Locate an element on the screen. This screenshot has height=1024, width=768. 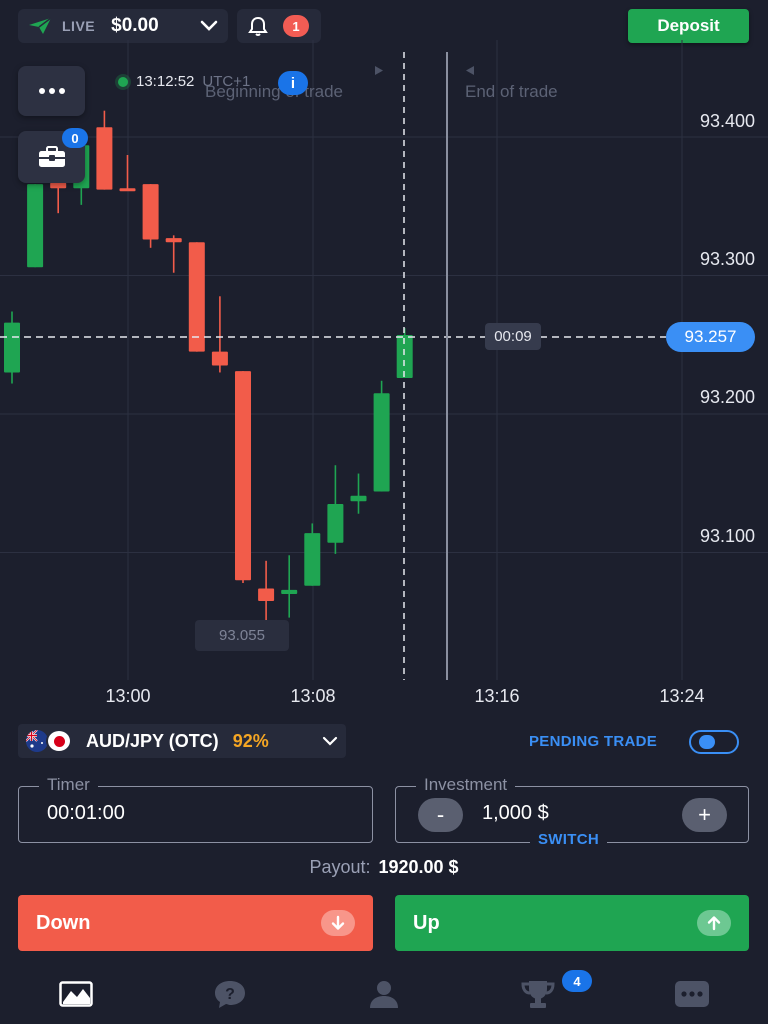
trophy-icon is located at coordinates (538, 994).